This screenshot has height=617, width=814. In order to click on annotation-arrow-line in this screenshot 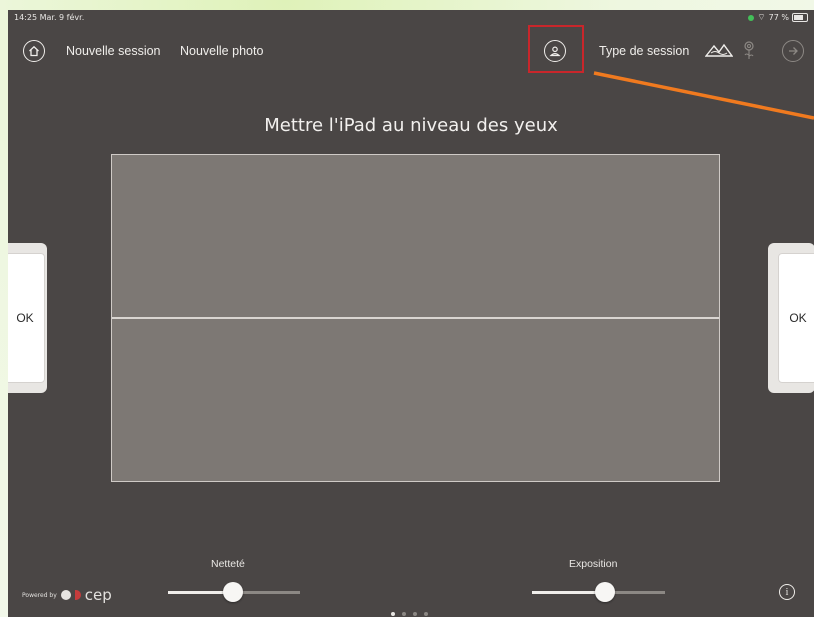, I will do `click(703, 95)`.